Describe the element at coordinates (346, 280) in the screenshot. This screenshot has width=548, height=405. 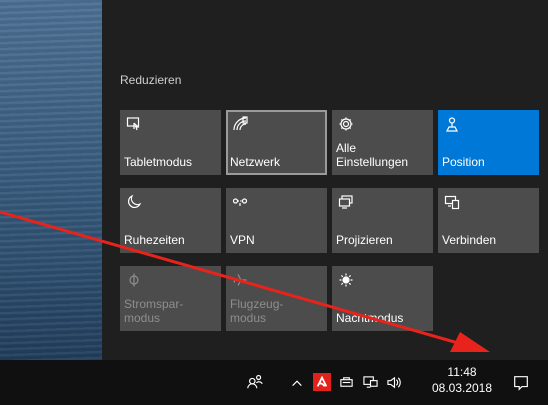
I see `night-light-icon` at that location.